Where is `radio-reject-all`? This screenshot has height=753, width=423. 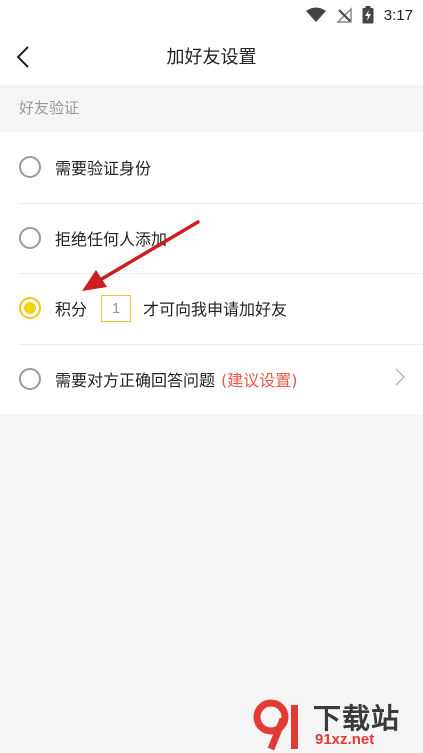 radio-reject-all is located at coordinates (30, 237).